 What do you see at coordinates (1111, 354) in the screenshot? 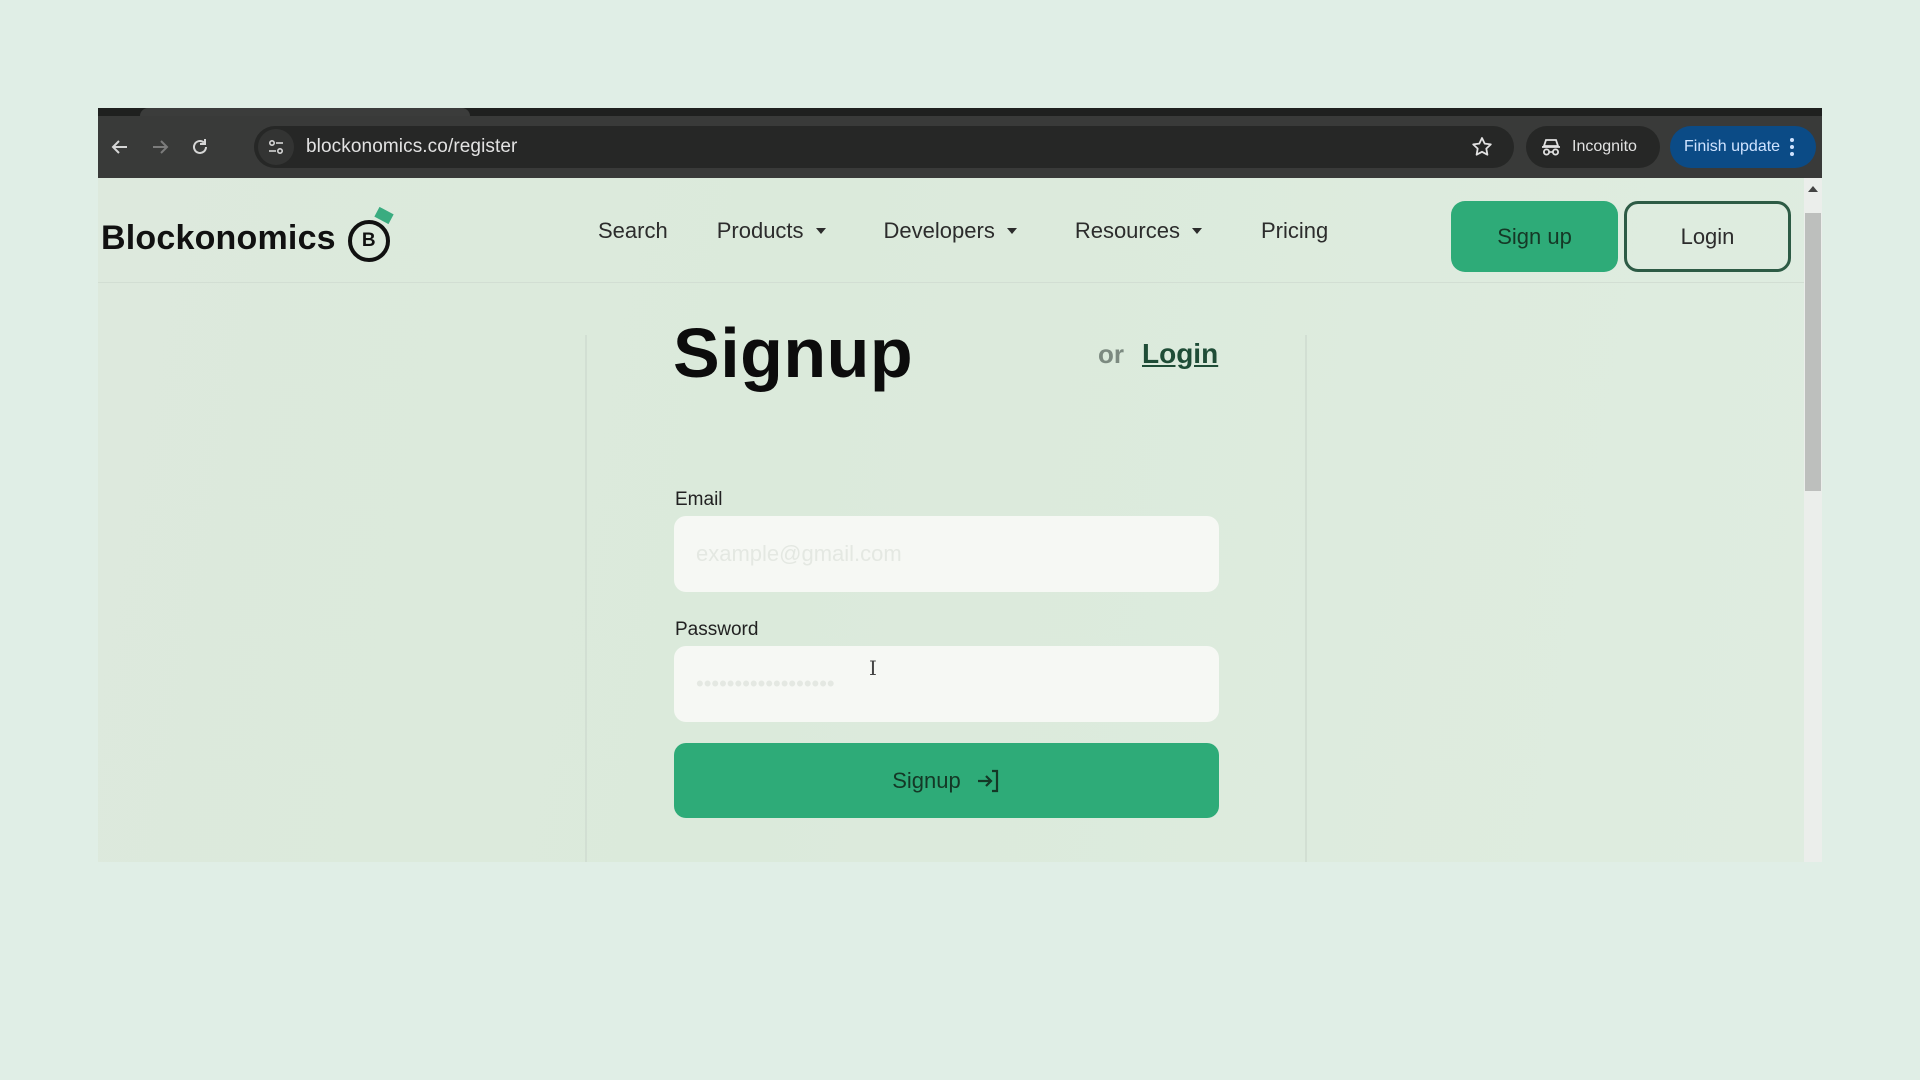
I see `or-text: or` at bounding box center [1111, 354].